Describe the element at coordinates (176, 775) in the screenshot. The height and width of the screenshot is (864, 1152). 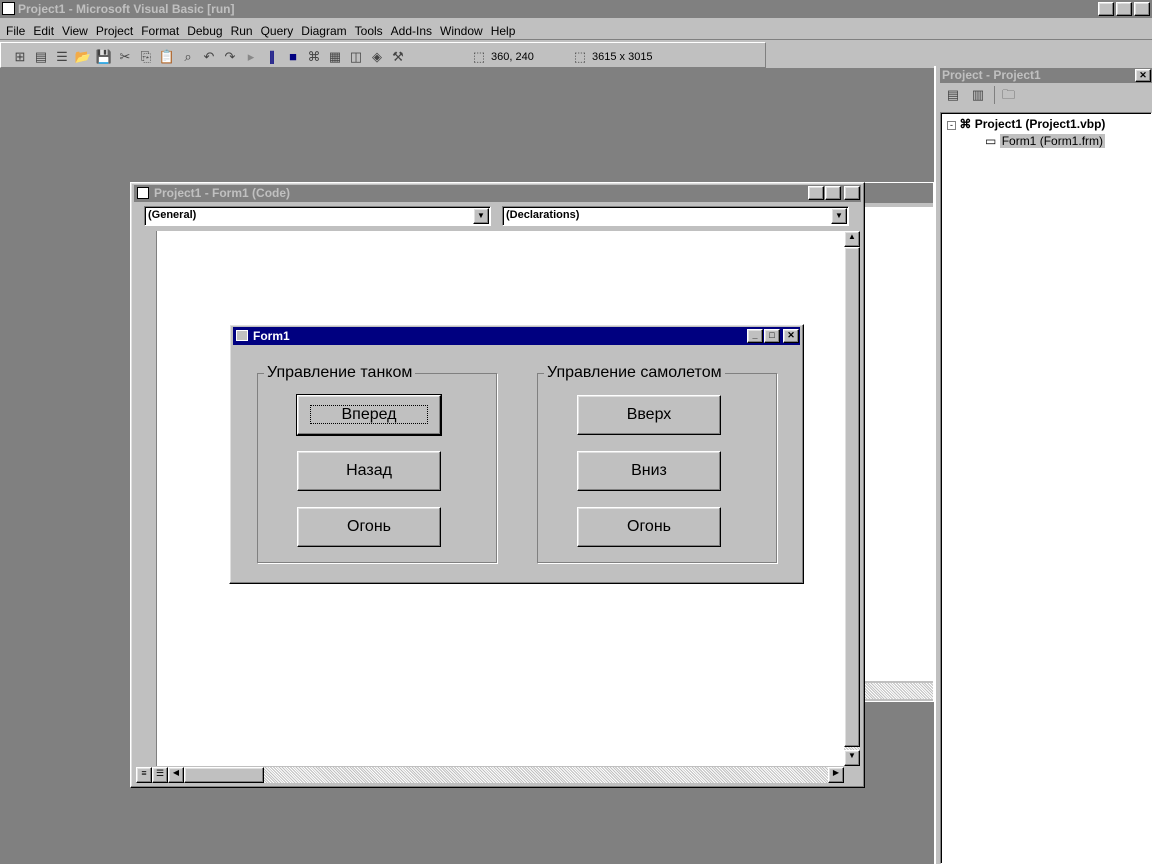
I see `scroll-left-button: ◀` at that location.